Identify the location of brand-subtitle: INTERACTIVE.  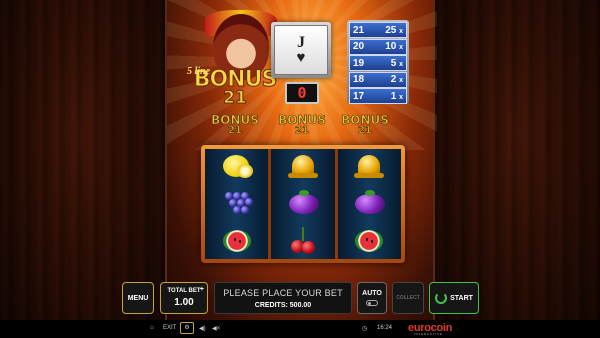
(428, 334).